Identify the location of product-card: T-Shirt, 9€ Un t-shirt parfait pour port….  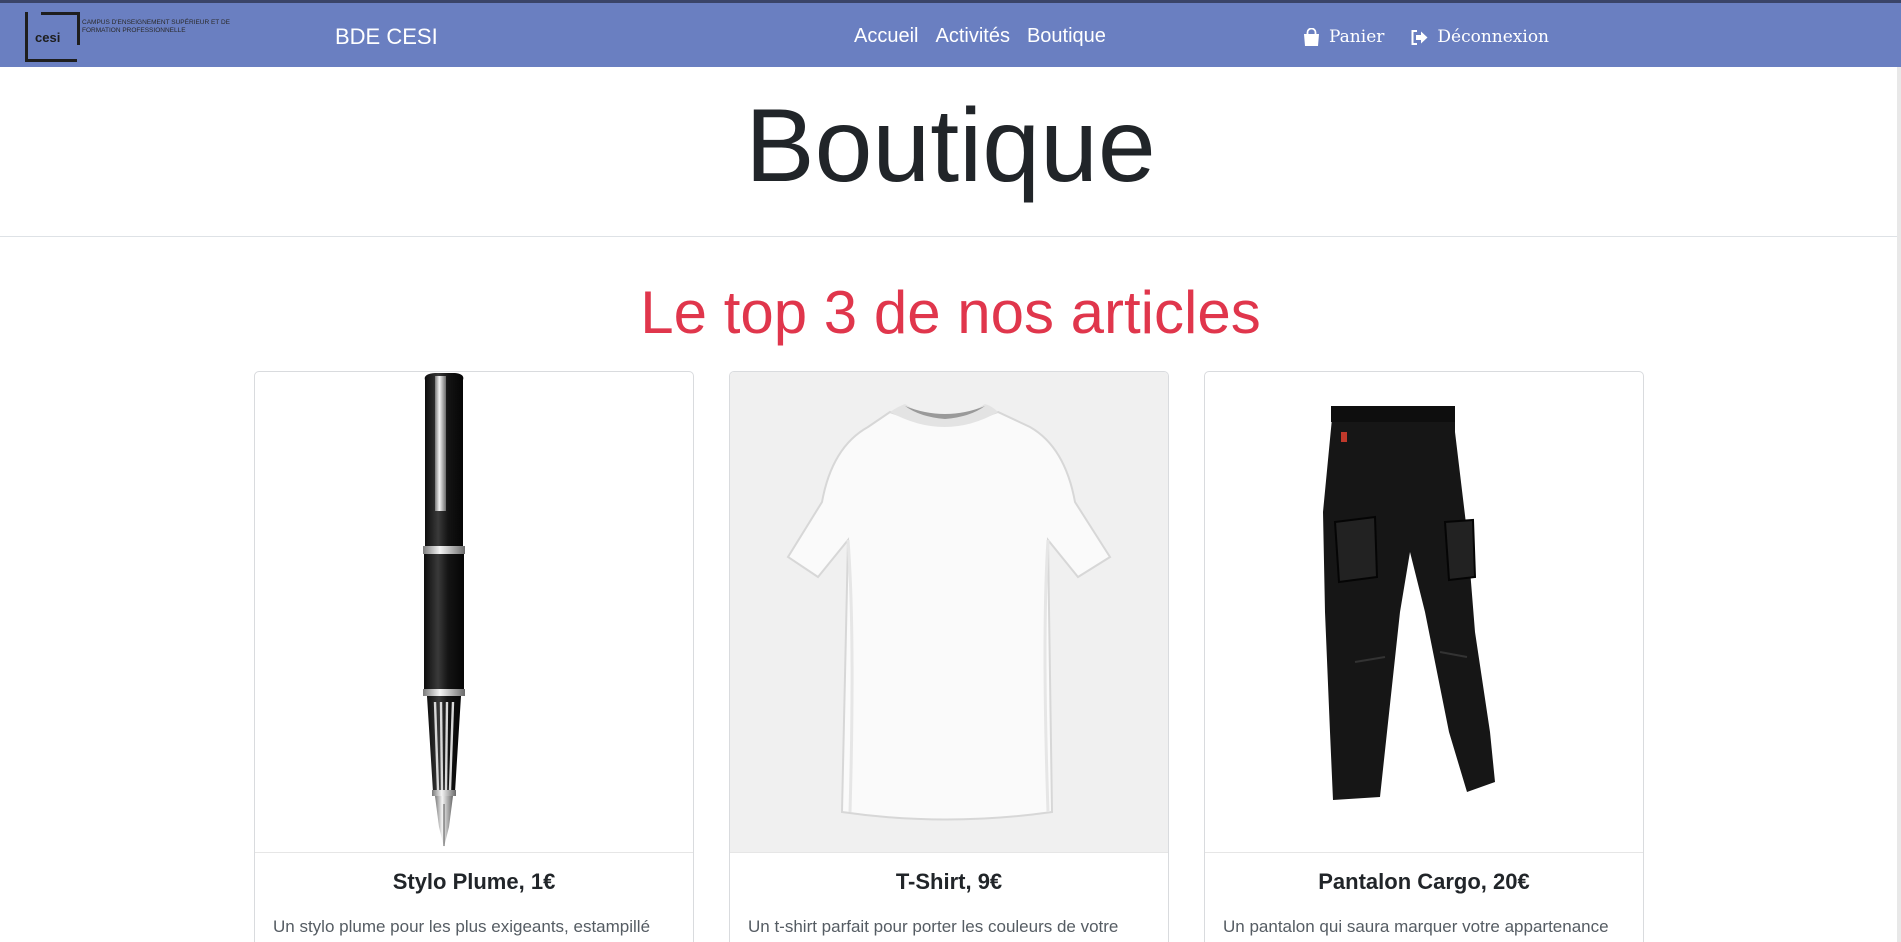
(949, 656).